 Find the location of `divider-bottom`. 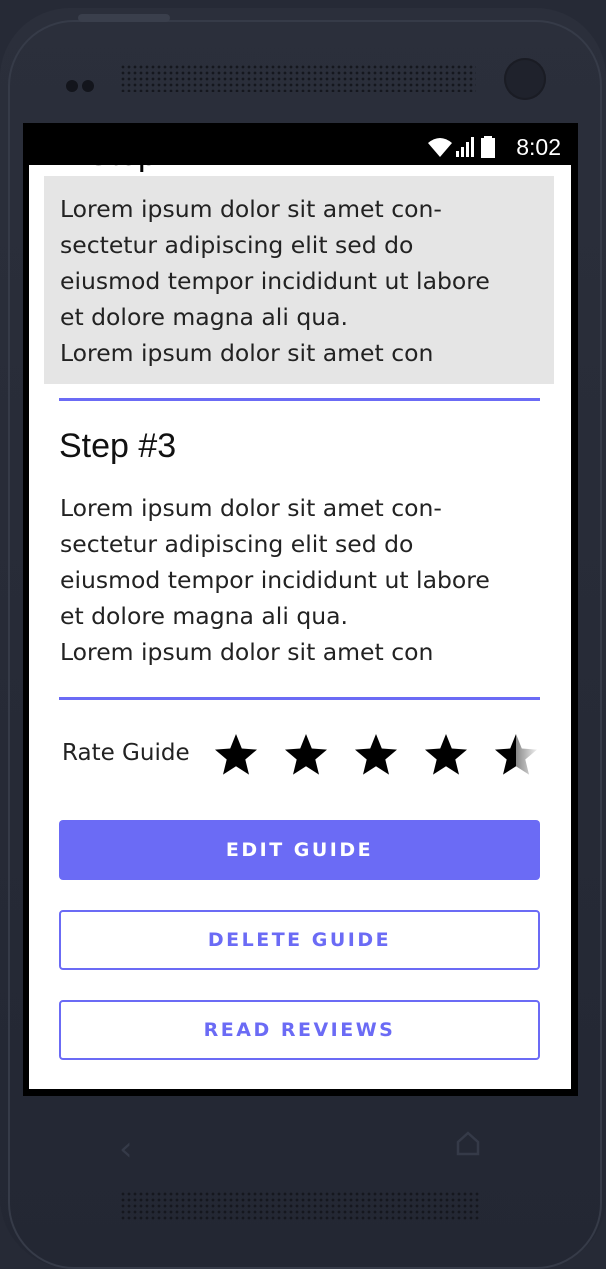

divider-bottom is located at coordinates (299, 698).